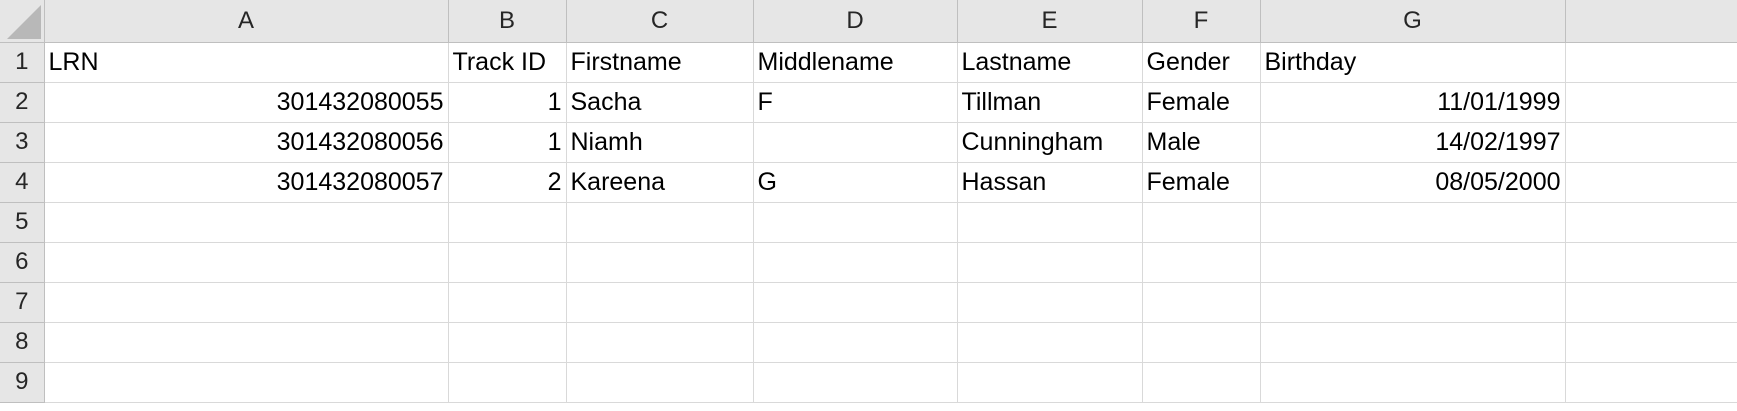 This screenshot has width=1737, height=411. Describe the element at coordinates (246, 142) in the screenshot. I see `cell-a3: 301432080056` at that location.